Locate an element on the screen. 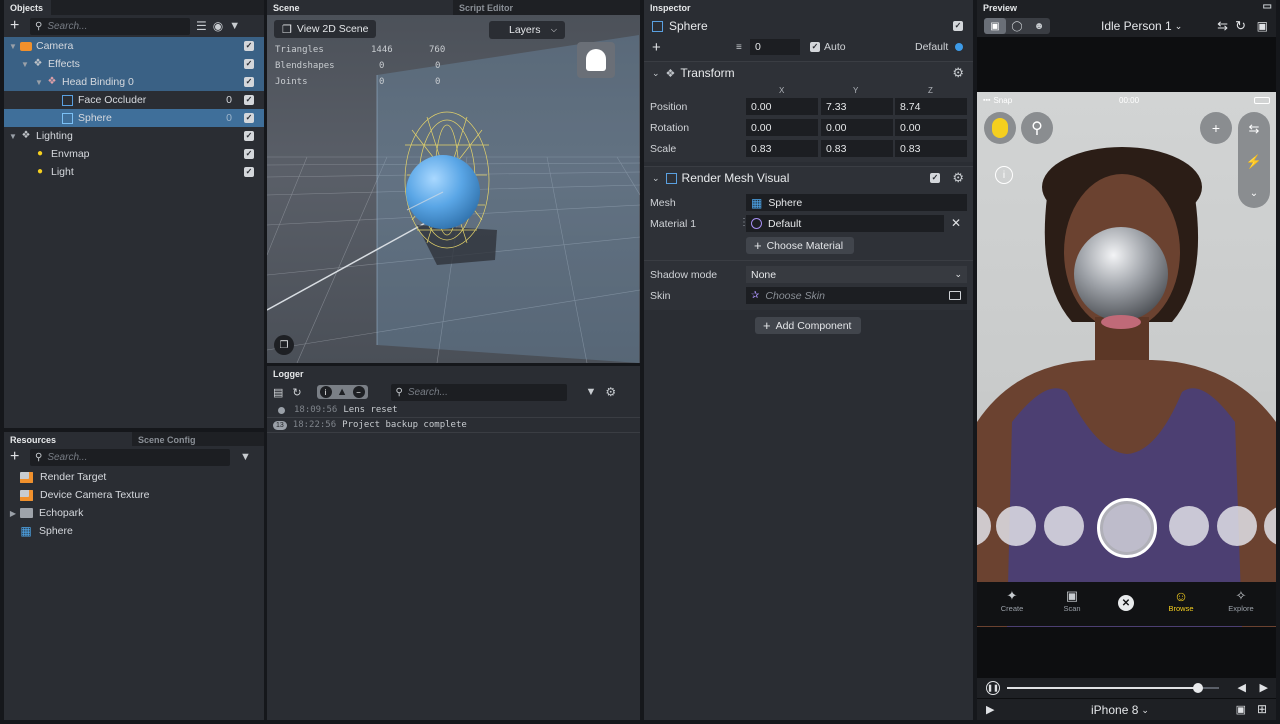  warning-filter-icon: ▲ is located at coordinates (342, 392).